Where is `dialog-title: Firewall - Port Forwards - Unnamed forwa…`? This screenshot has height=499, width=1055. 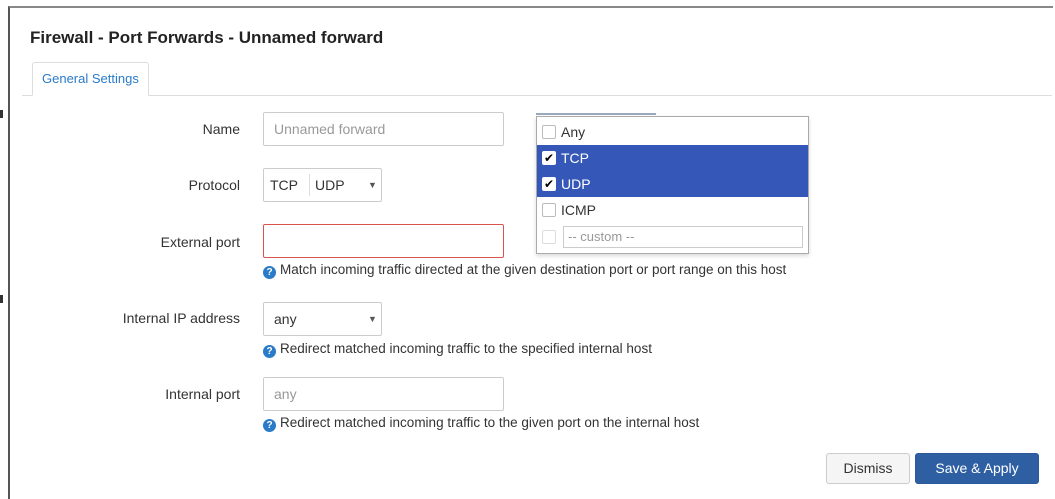 dialog-title: Firewall - Port Forwards - Unnamed forwa… is located at coordinates (207, 37).